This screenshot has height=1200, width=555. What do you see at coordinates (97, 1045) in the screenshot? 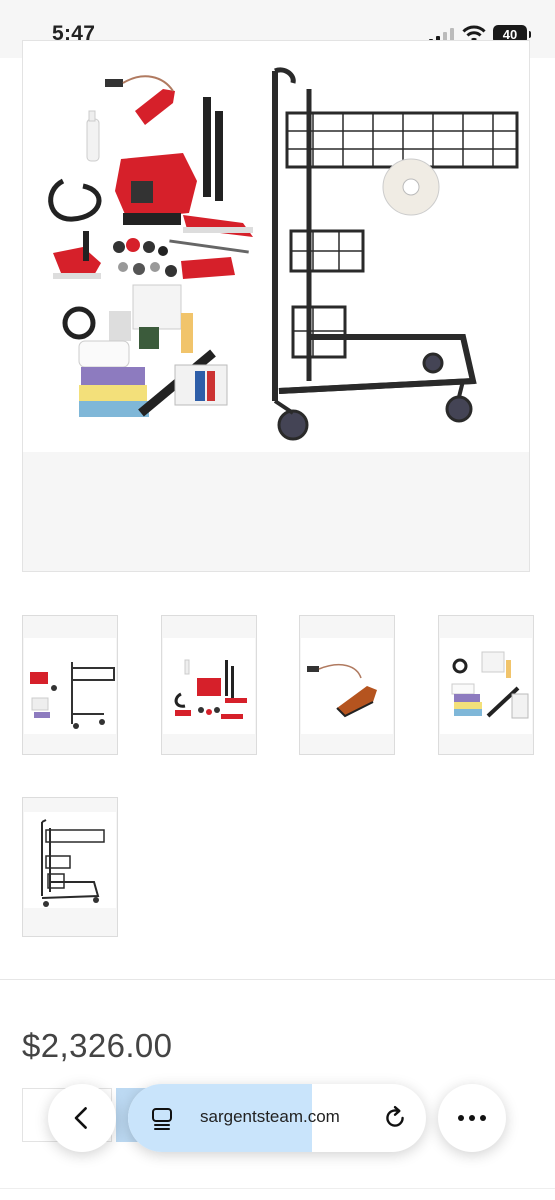
I see `product-price: $2,326.00` at bounding box center [97, 1045].